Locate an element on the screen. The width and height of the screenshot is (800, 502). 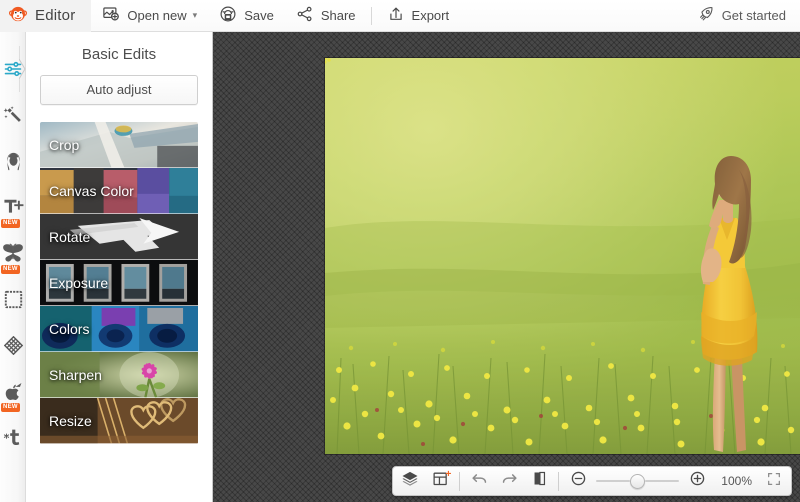
texture-mesh-icon is located at coordinates (13, 345).